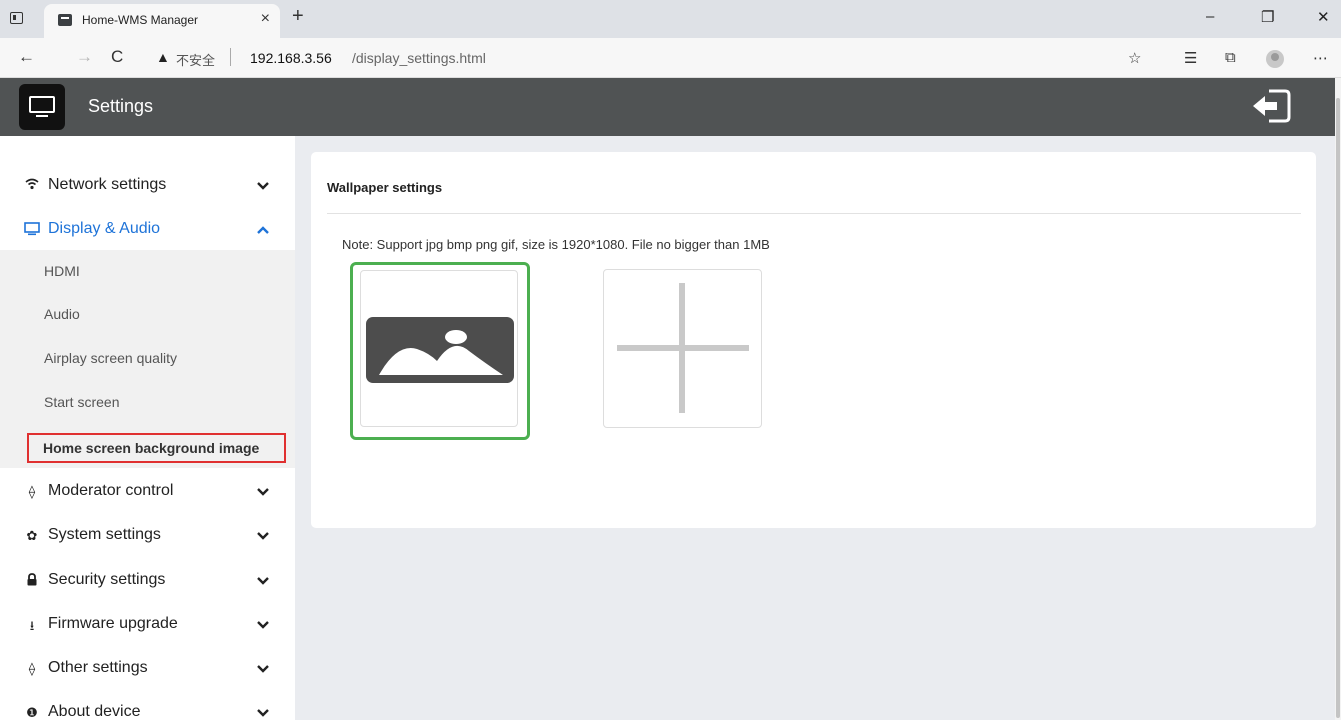  Describe the element at coordinates (62, 314) in the screenshot. I see `submenu-item-audio: Audio` at that location.